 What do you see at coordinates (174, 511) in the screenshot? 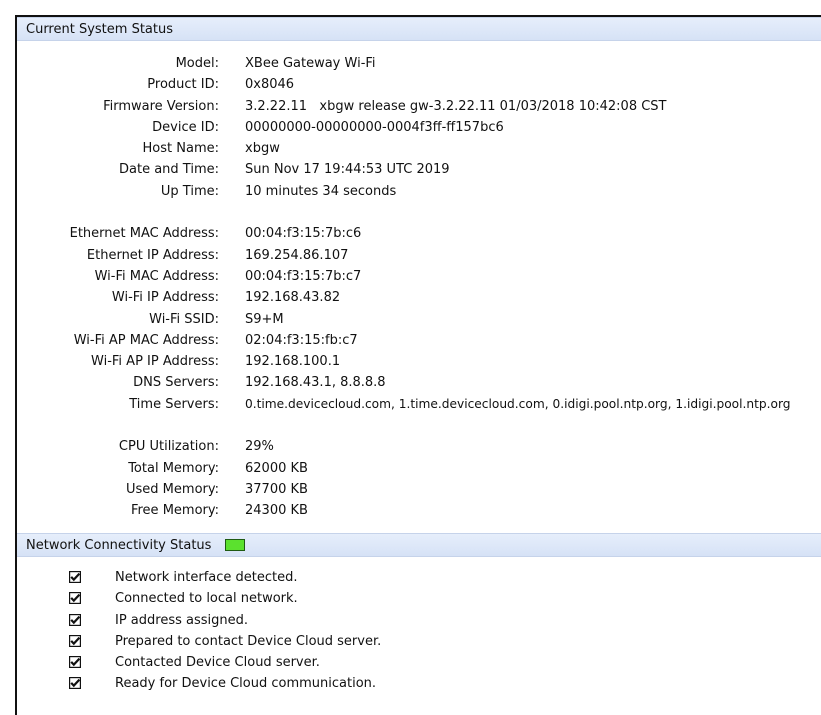
I see `status-label: Free Memory:` at bounding box center [174, 511].